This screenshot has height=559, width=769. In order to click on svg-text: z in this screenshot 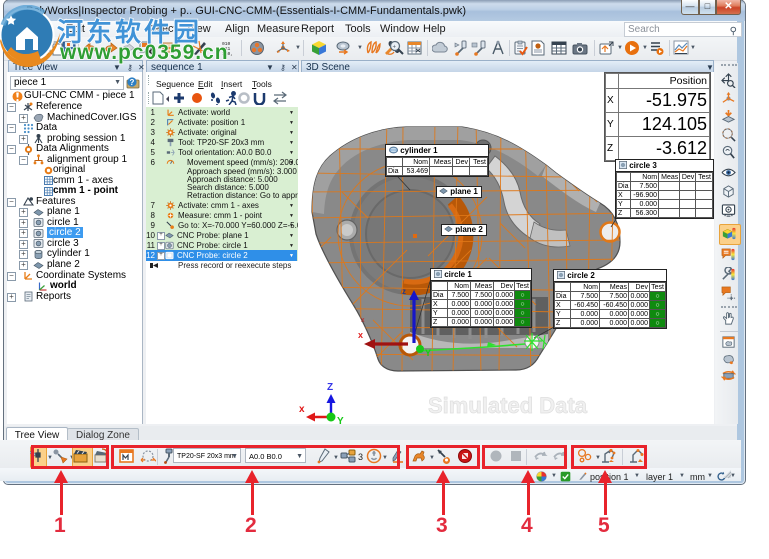, I will do `click(404, 291)`.